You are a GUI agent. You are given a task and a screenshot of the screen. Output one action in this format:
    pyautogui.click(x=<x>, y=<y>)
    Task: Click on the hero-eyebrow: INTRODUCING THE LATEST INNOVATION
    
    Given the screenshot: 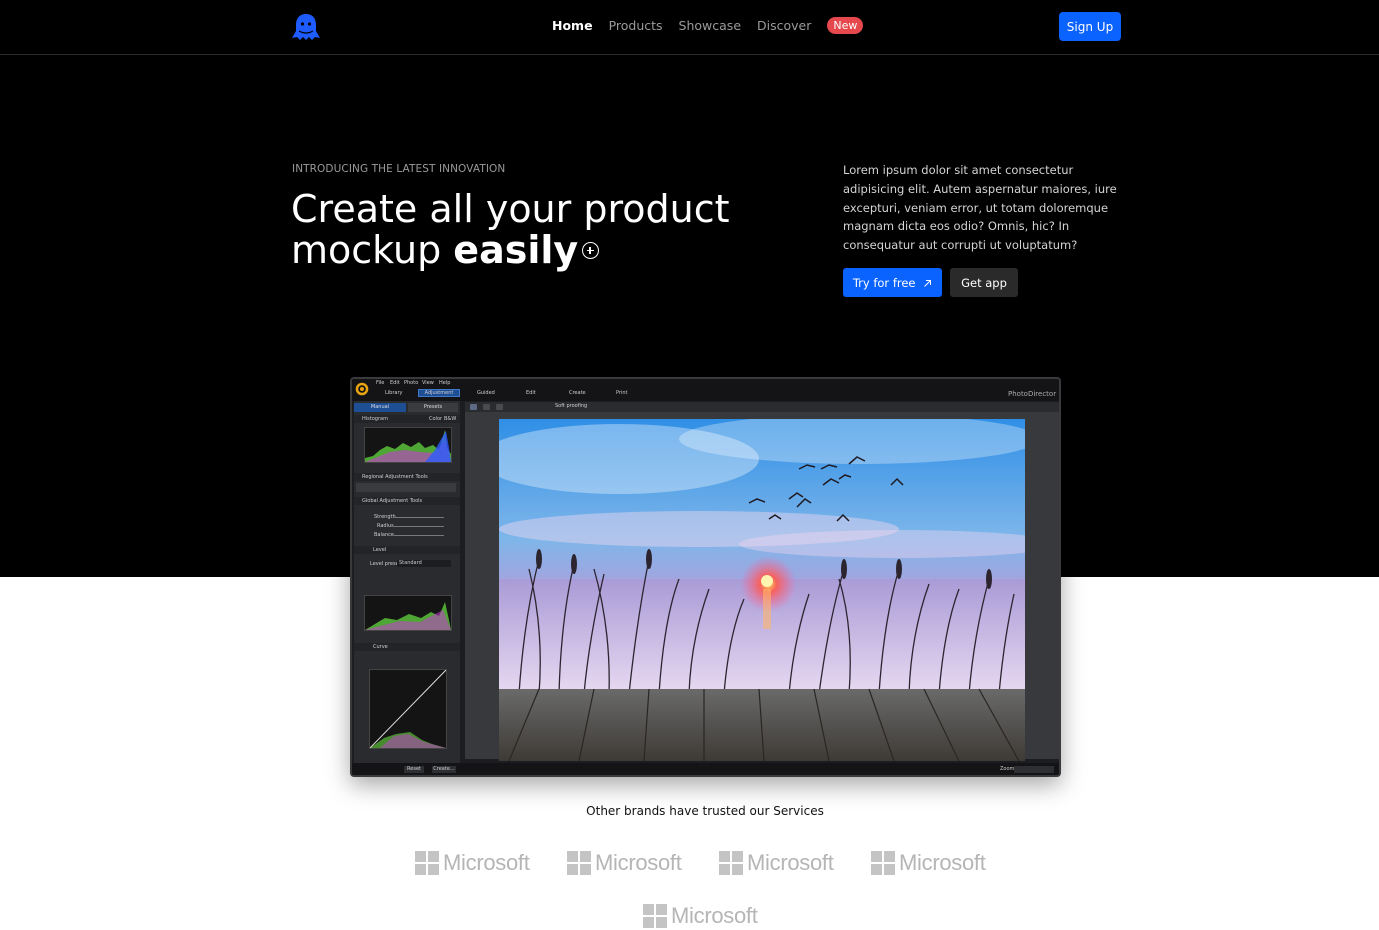 What is the action you would take?
    pyautogui.click(x=399, y=169)
    